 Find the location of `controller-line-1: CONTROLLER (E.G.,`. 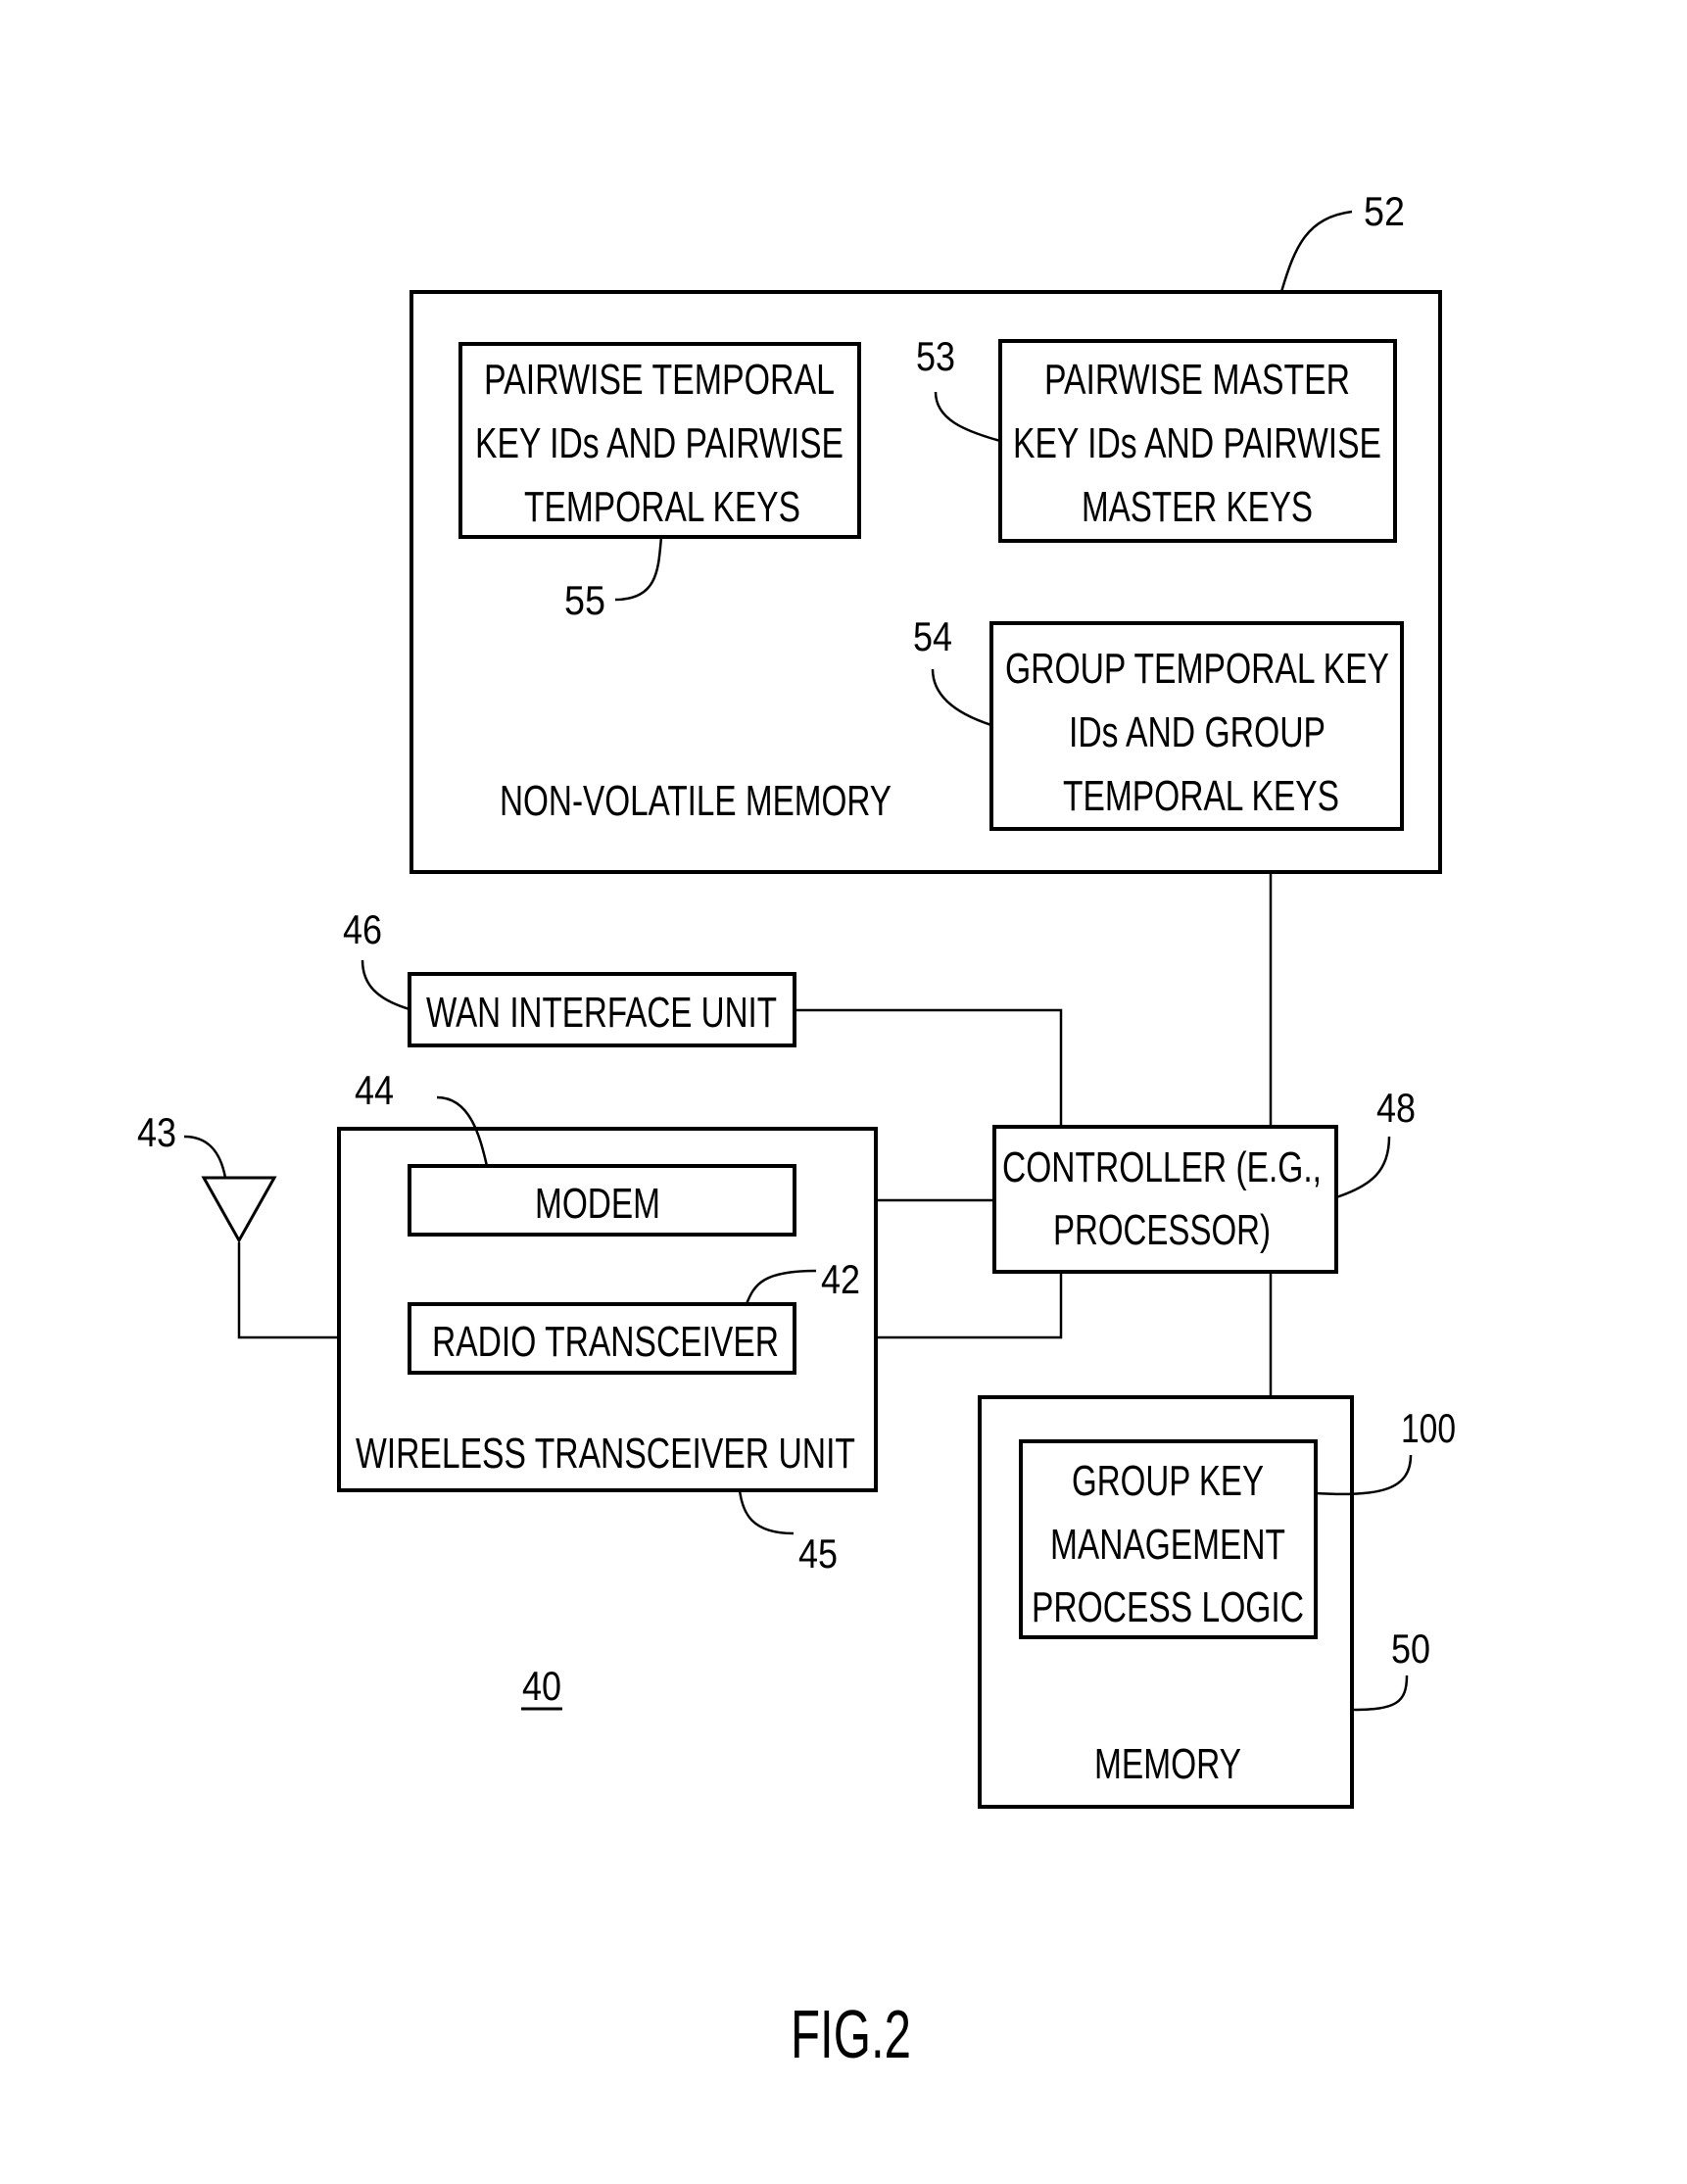

controller-line-1: CONTROLLER (E.G., is located at coordinates (1162, 1167).